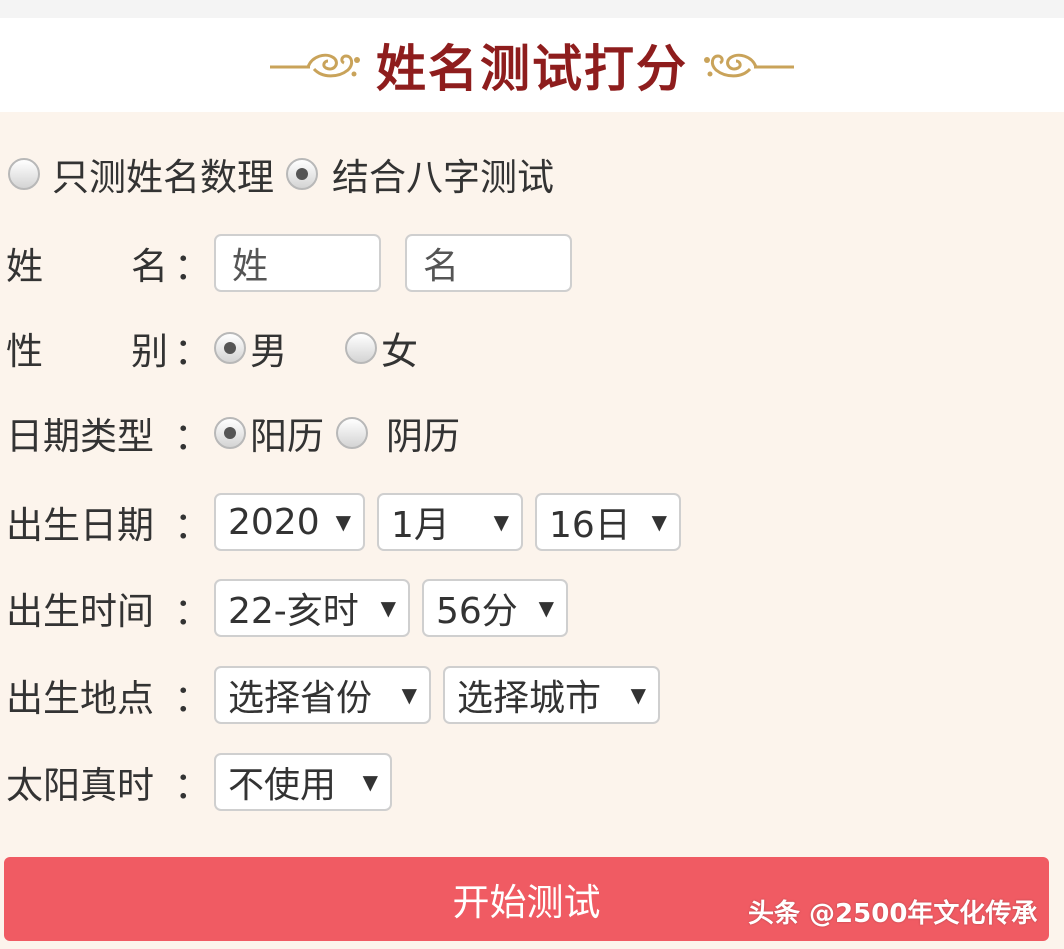  I want to click on name-row: 姓名 ： 姓 名, so click(289, 263).